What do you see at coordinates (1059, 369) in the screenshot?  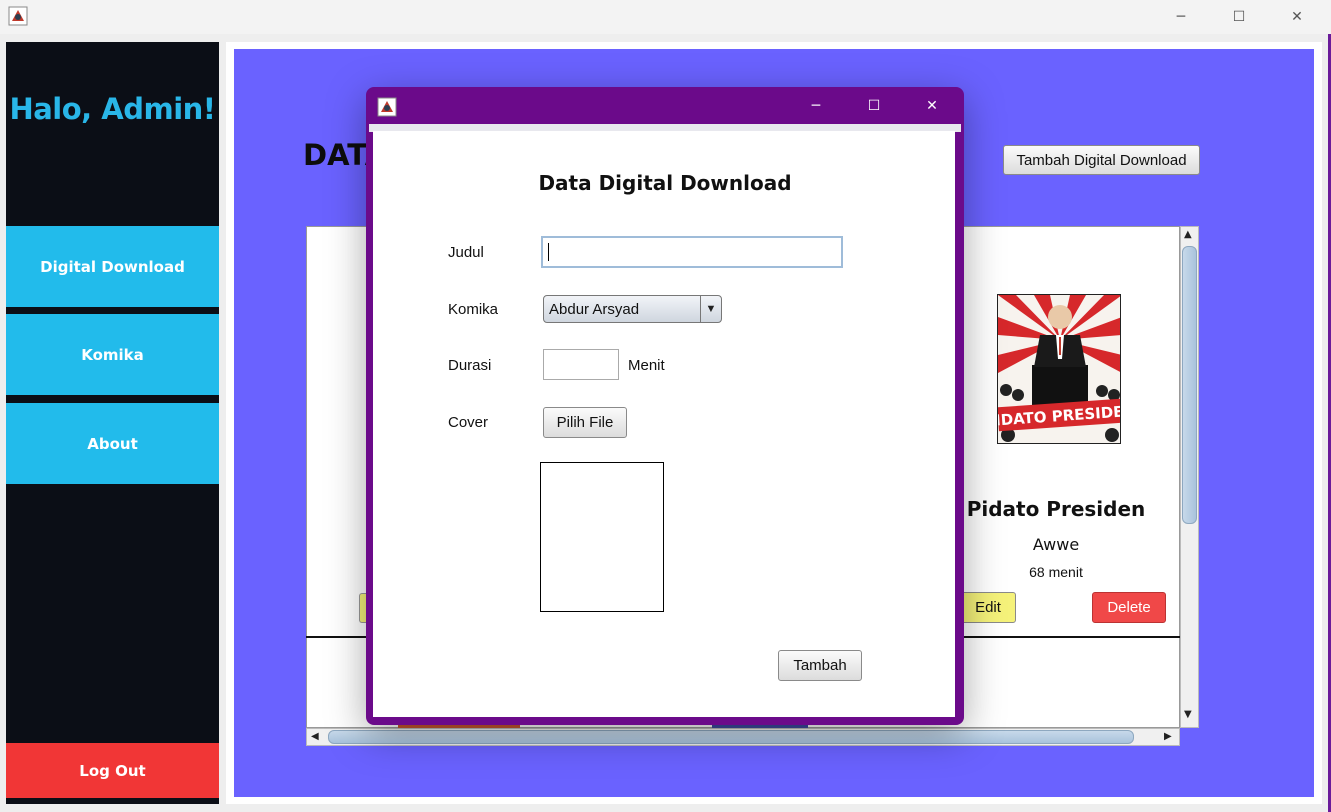 I see `cover-image-pidato-presiden: PIDATO PRESIDEN` at bounding box center [1059, 369].